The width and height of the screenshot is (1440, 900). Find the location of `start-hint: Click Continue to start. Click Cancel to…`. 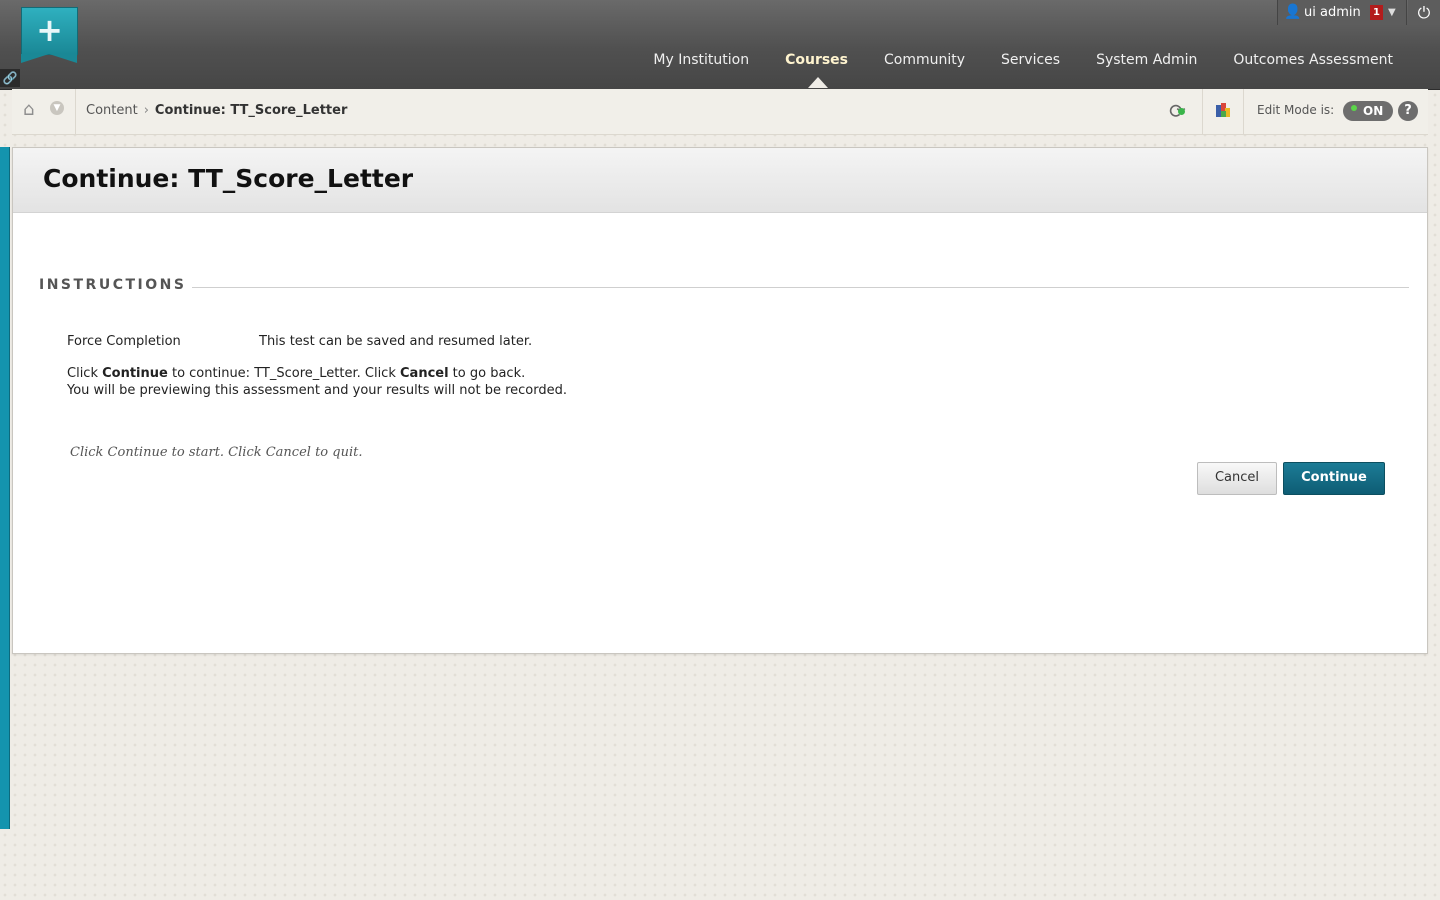

start-hint: Click Continue to start. Click Cancel to… is located at coordinates (216, 452).